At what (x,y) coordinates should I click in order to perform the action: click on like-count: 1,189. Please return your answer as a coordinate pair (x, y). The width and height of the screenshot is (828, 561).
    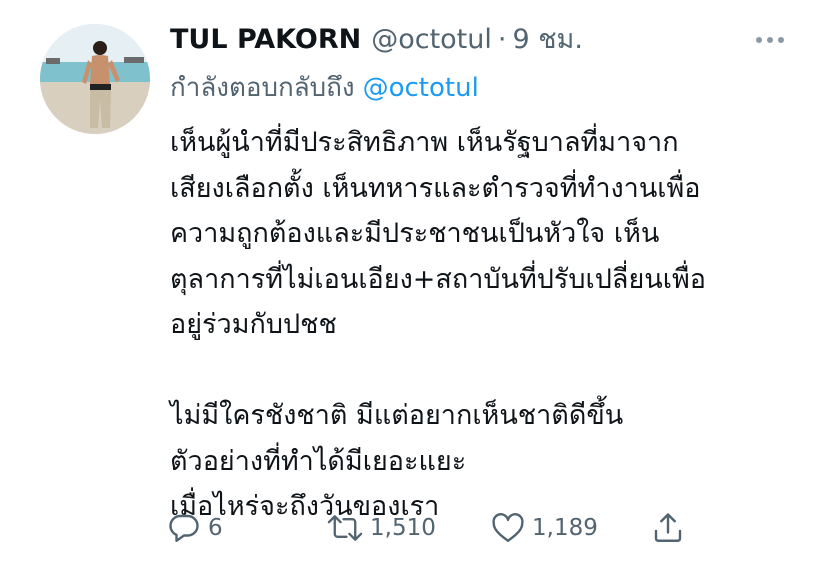
    Looking at the image, I should click on (565, 528).